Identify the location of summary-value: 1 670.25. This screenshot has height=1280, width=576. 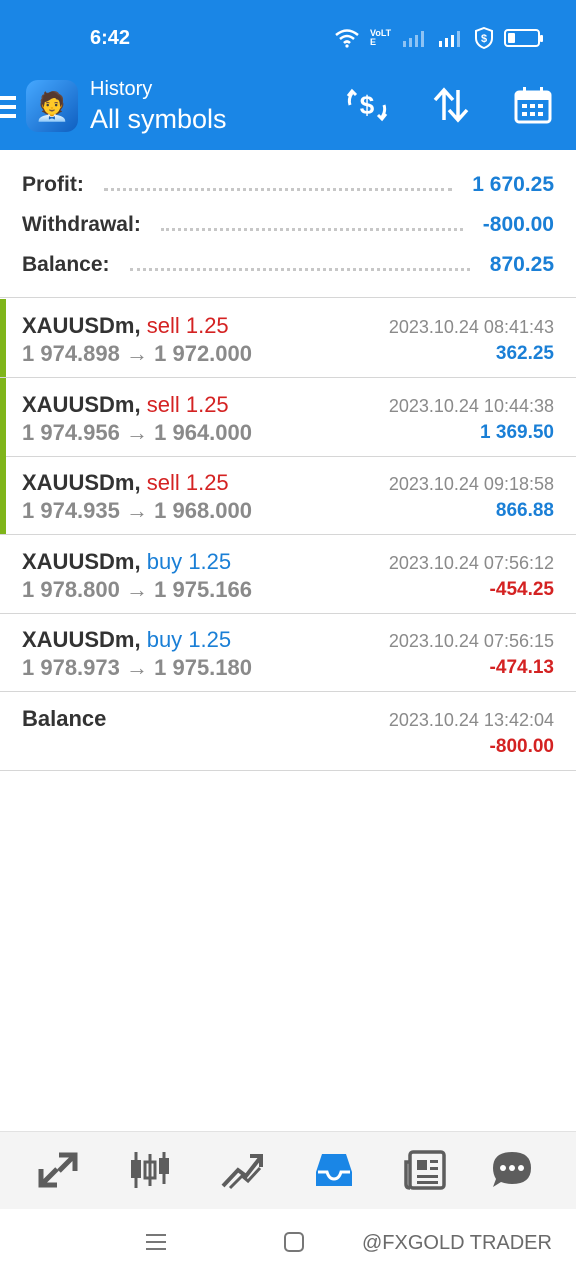
(513, 184).